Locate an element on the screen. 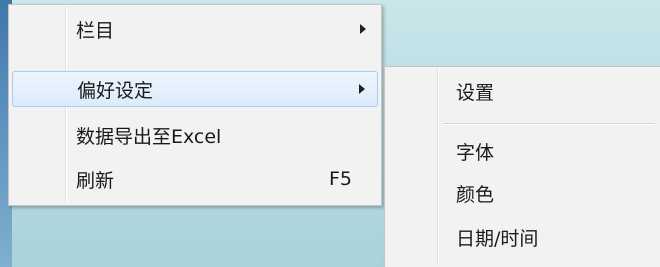  menu-item-label: 刷新 is located at coordinates (95, 180).